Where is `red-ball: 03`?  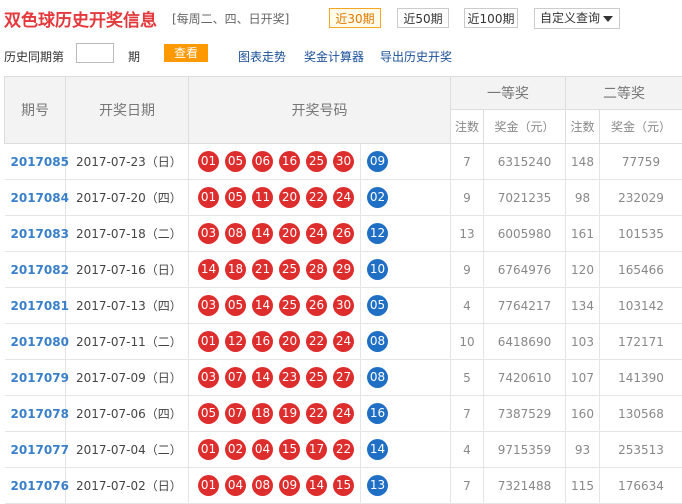
red-ball: 03 is located at coordinates (208, 305).